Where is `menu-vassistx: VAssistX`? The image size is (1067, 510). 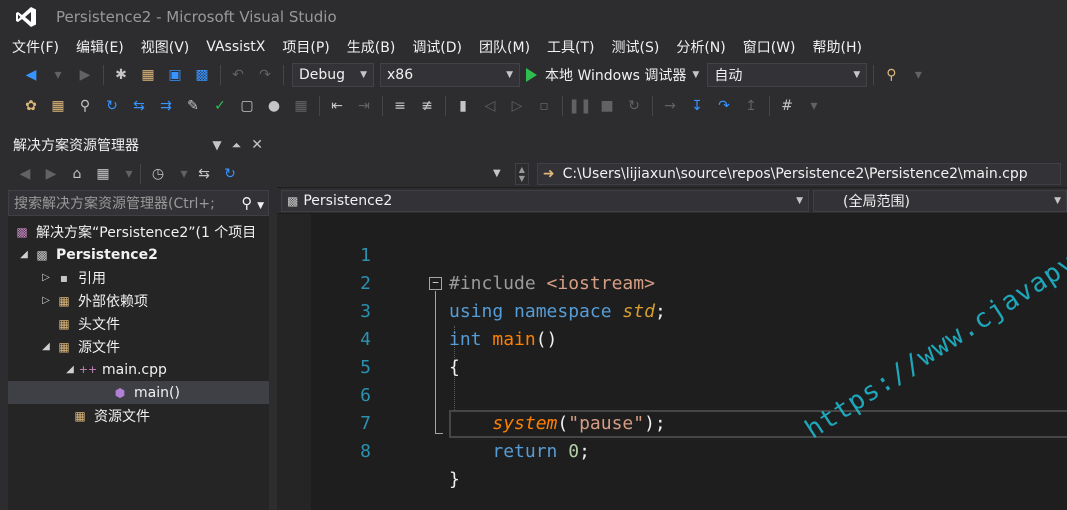
menu-vassistx: VAssistX is located at coordinates (235, 47).